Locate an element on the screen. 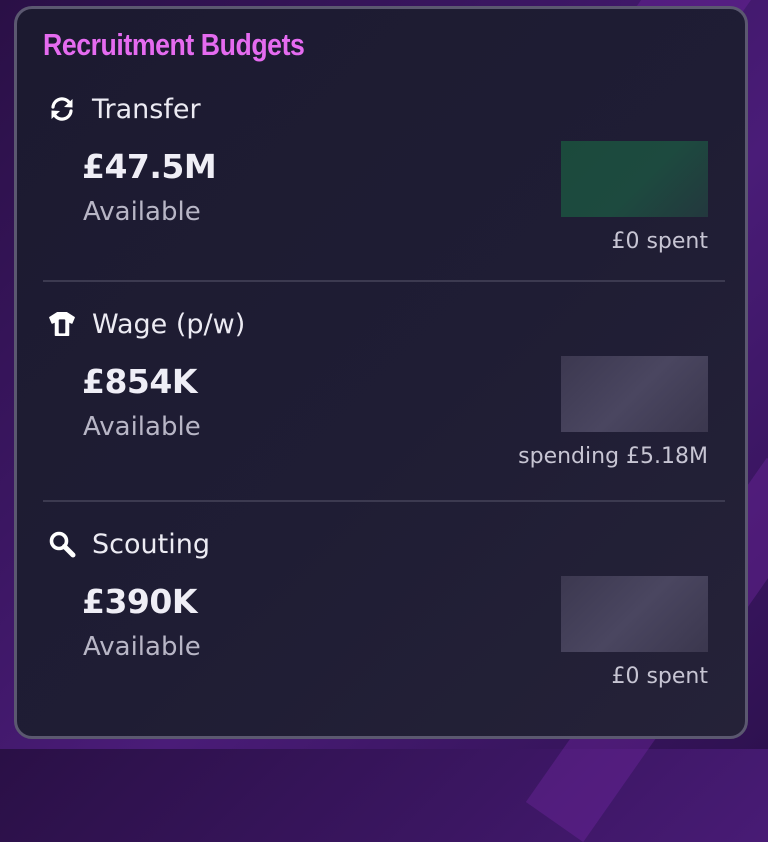 The height and width of the screenshot is (842, 768). refresh-icon is located at coordinates (62, 109).